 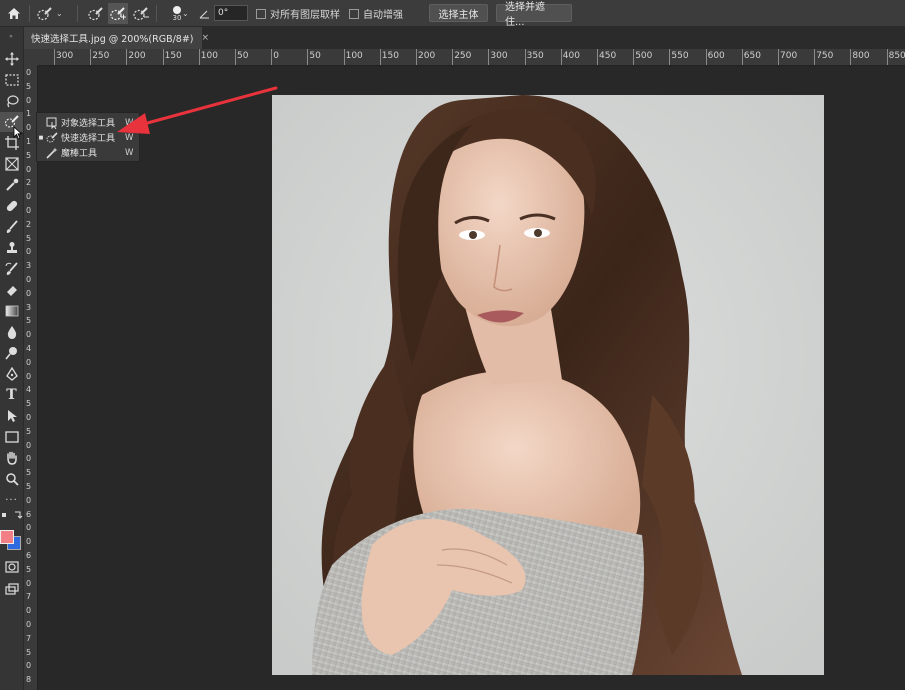 I want to click on select-subject-button: 选择主体, so click(x=458, y=13).